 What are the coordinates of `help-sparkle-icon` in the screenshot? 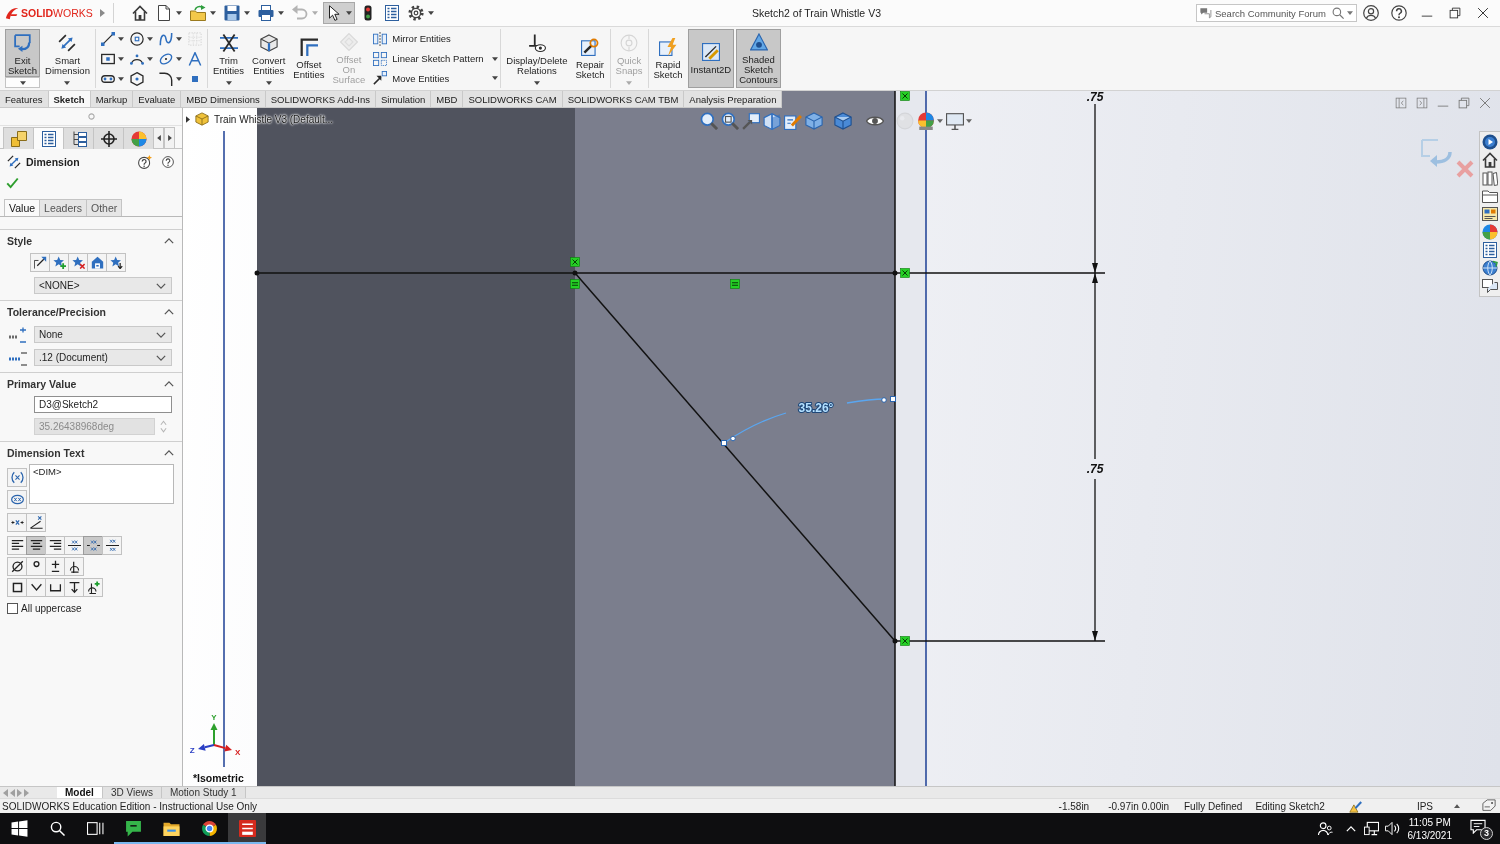 It's located at (145, 162).